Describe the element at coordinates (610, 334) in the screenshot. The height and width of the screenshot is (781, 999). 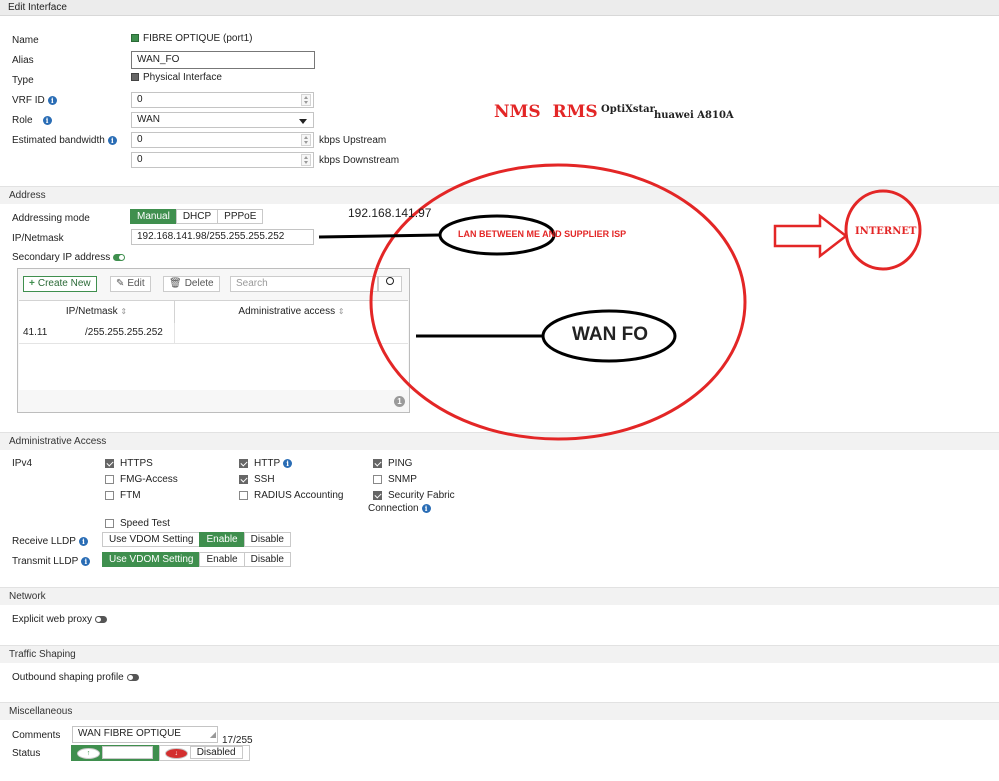
I see `wan-fo-annotation: WAN FO` at that location.